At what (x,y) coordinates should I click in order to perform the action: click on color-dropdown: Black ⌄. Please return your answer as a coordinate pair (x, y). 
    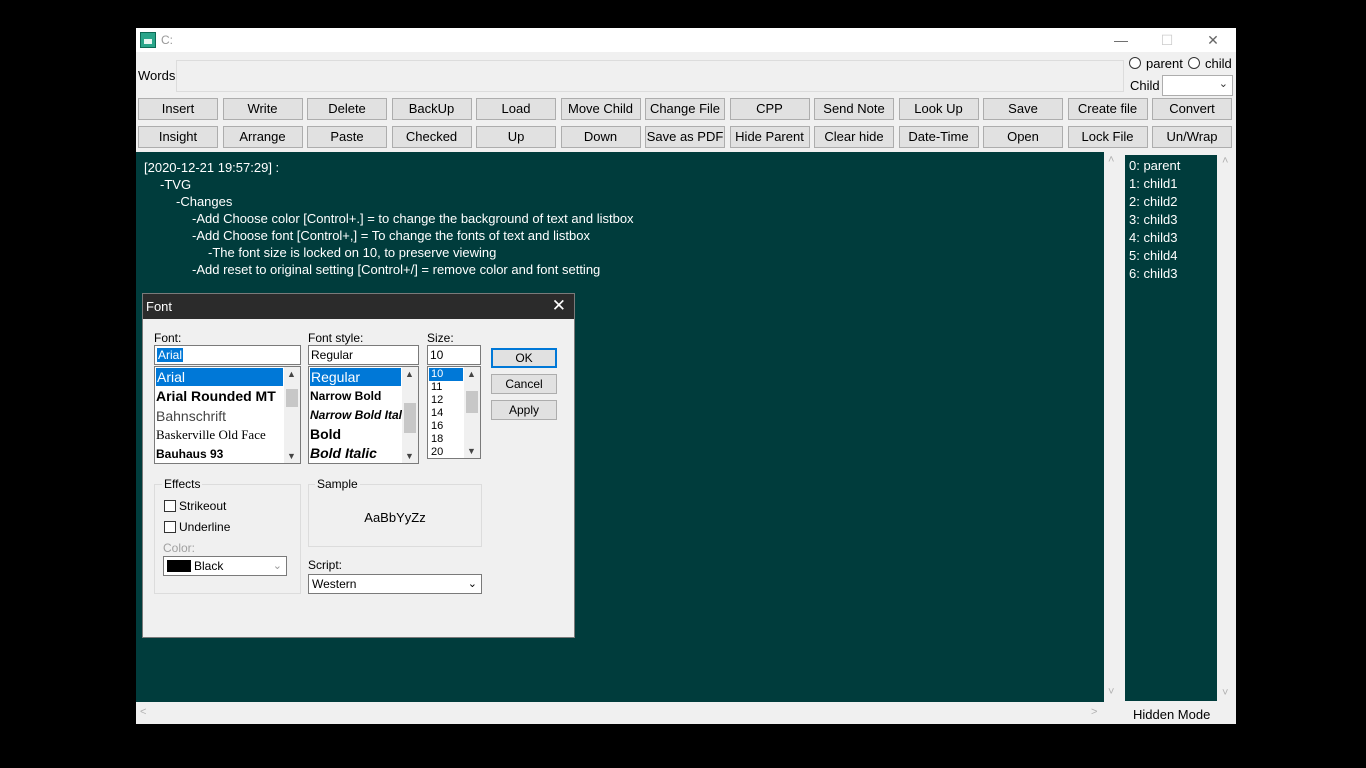
    Looking at the image, I should click on (225, 566).